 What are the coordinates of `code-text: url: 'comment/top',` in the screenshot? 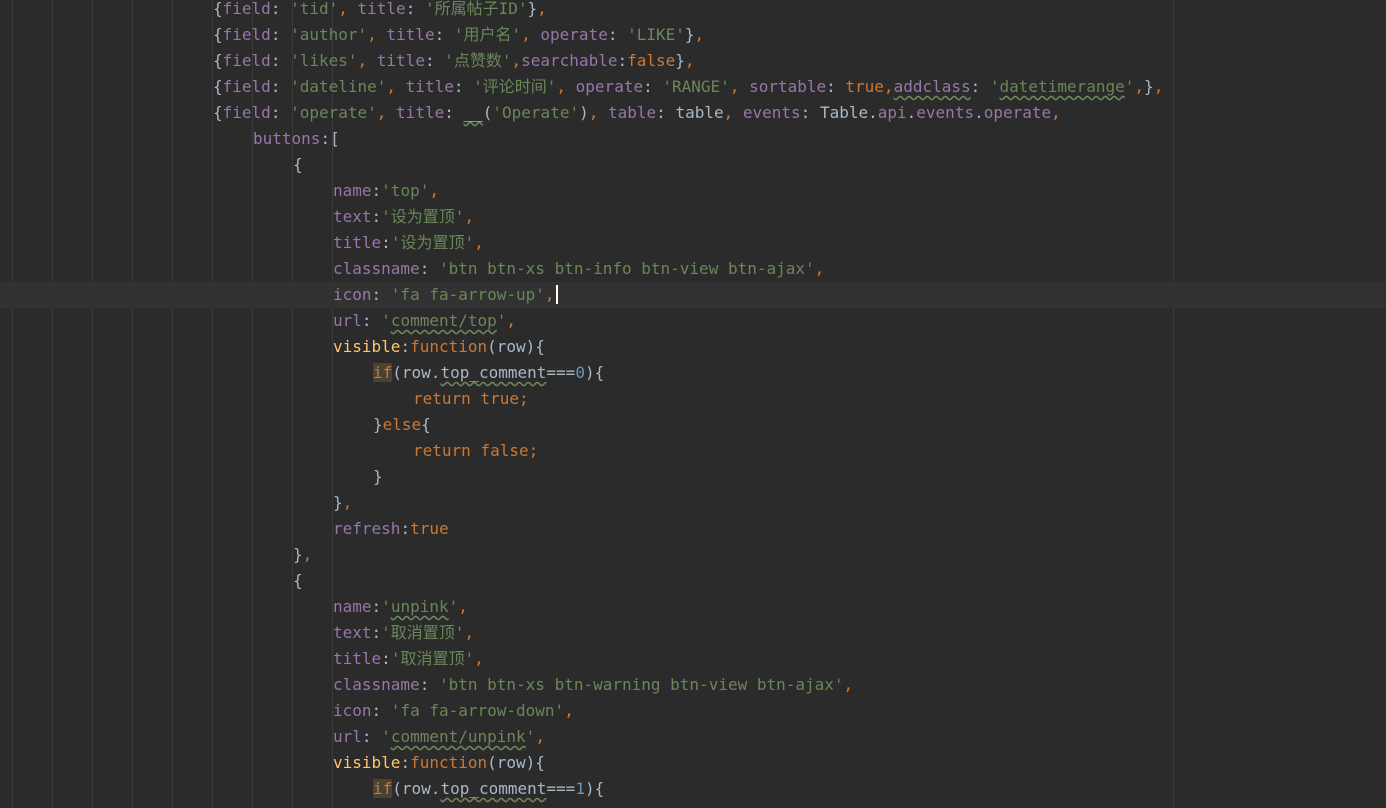 It's located at (424, 321).